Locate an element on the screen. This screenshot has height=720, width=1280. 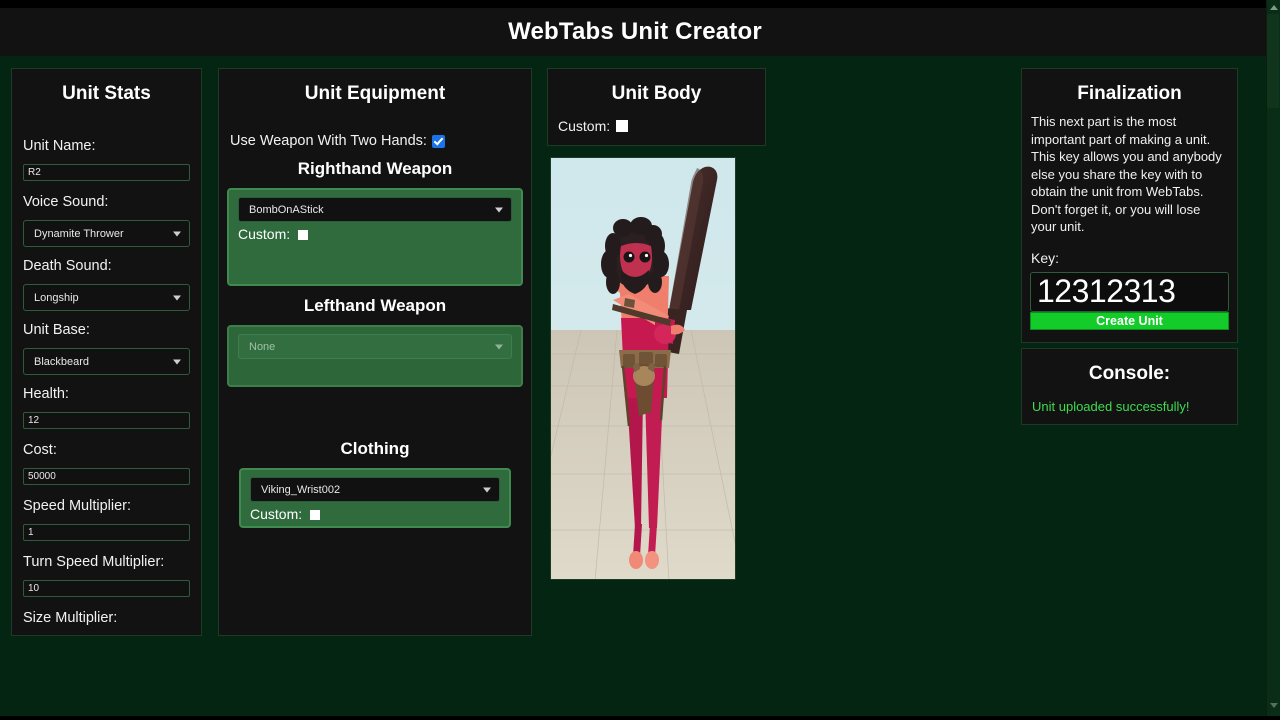
select-voice-sound: Dynamite Thrower is located at coordinates (106, 233).